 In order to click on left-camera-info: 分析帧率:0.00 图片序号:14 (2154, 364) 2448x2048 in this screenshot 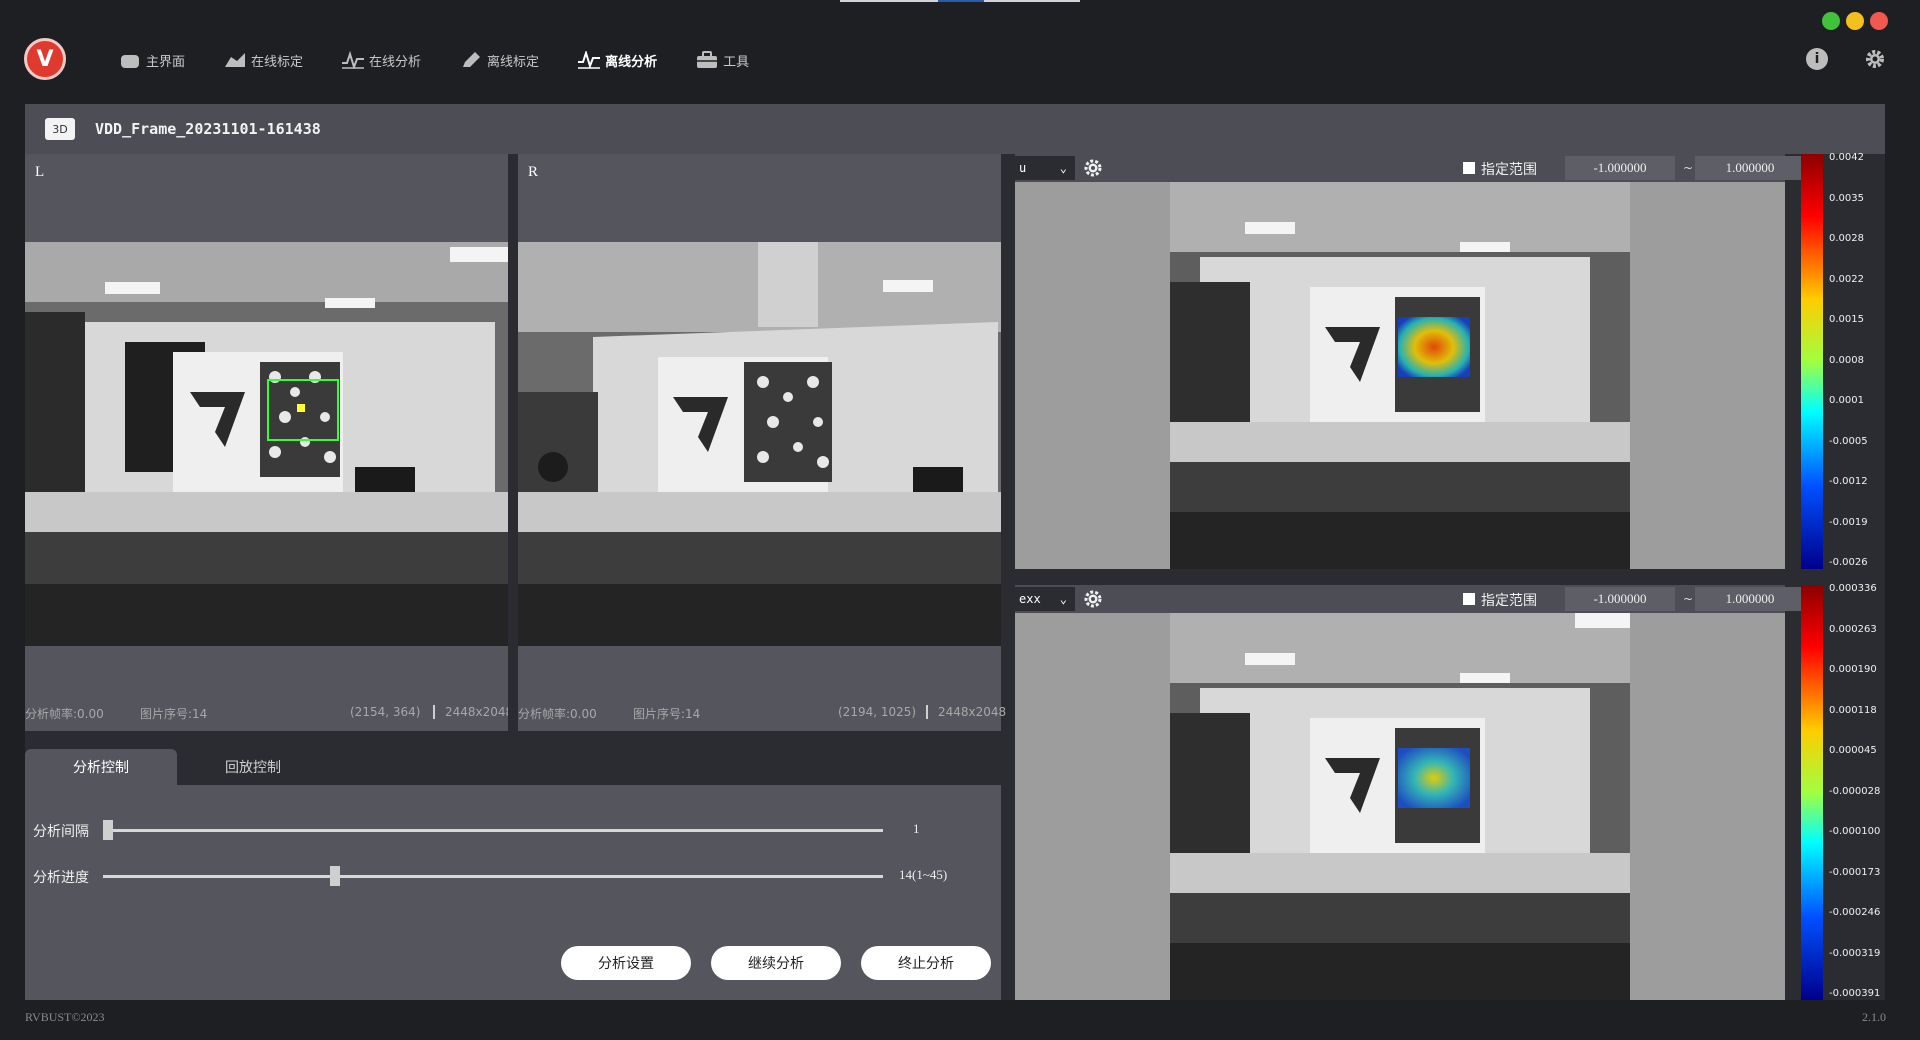, I will do `click(269, 714)`.